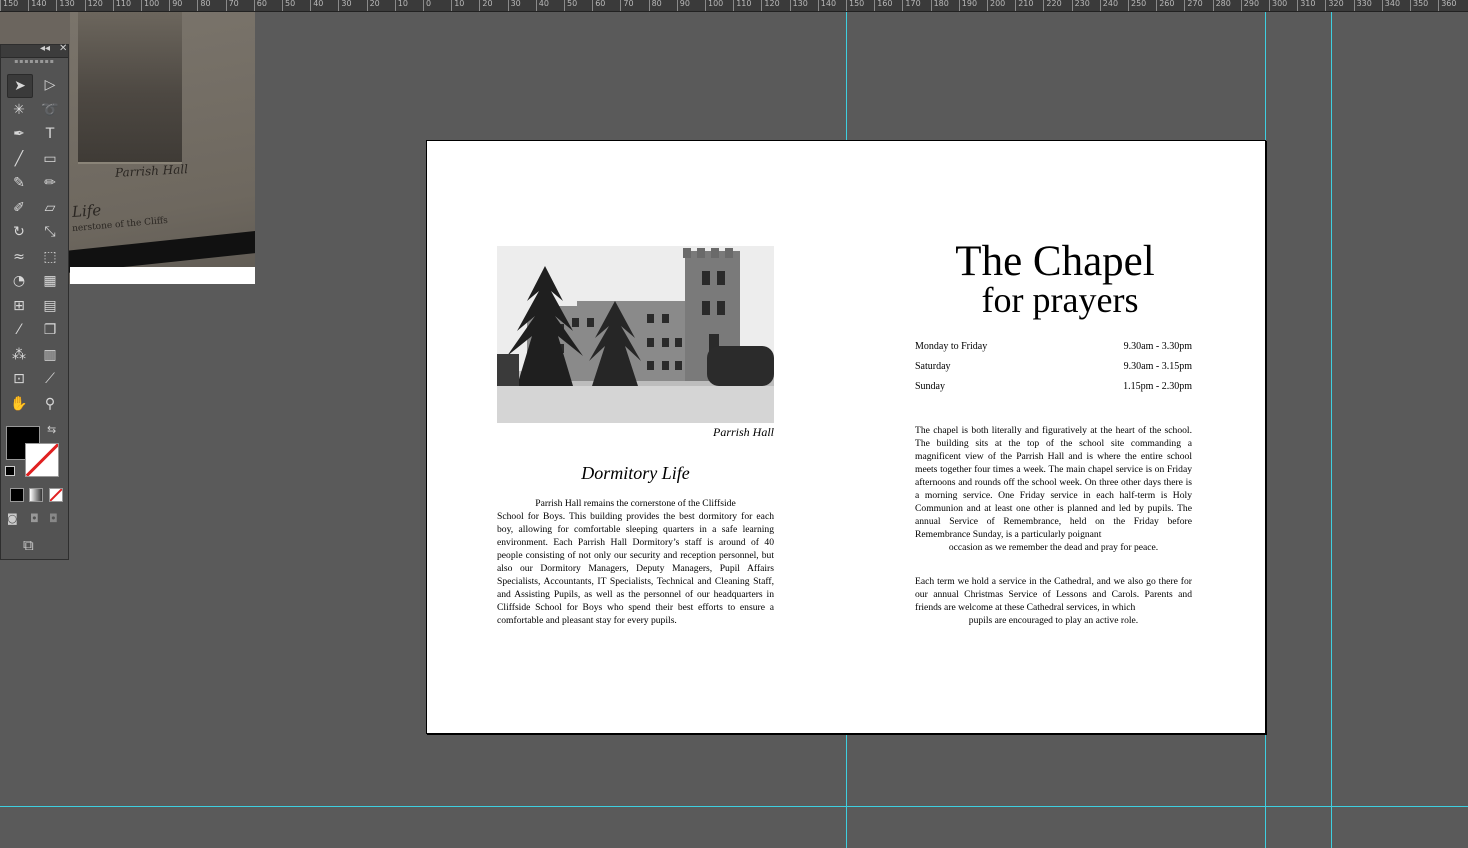  Describe the element at coordinates (967, 5) in the screenshot. I see `ruler-tick: 190` at that location.